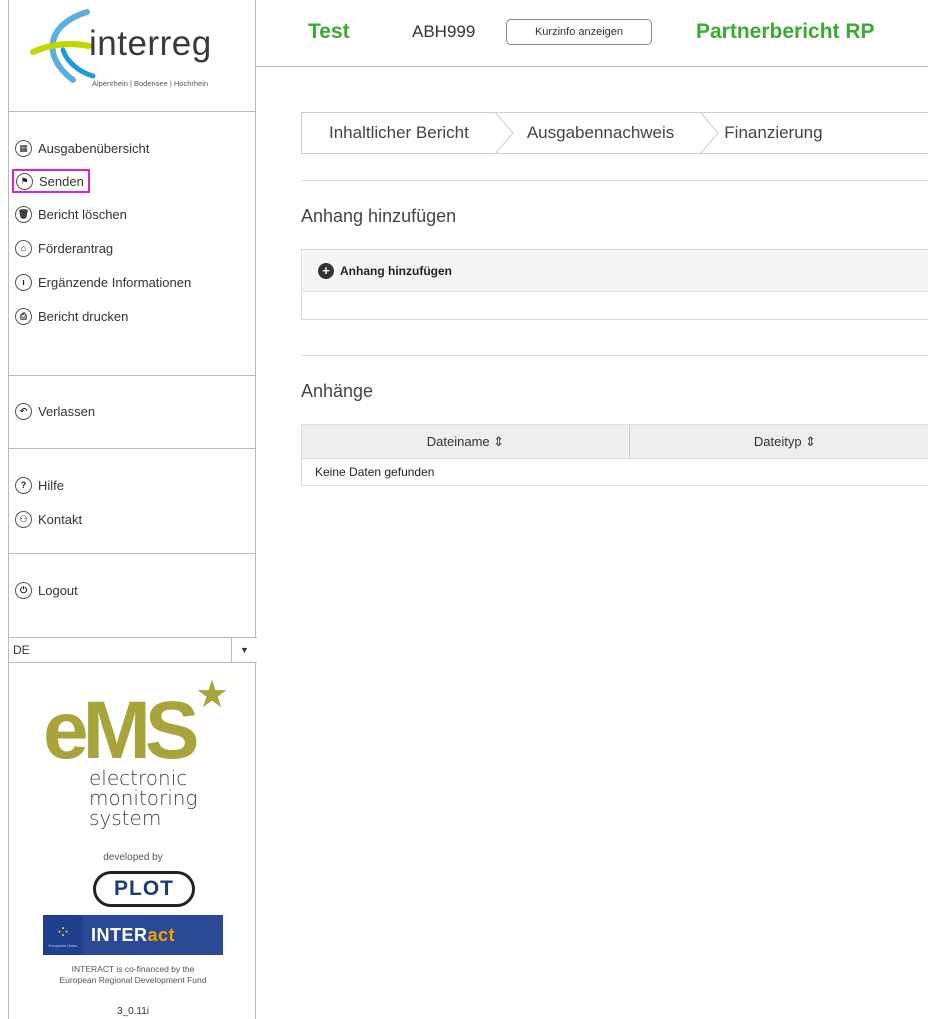  Describe the element at coordinates (63, 945) in the screenshot. I see `eu-label: European Union` at that location.